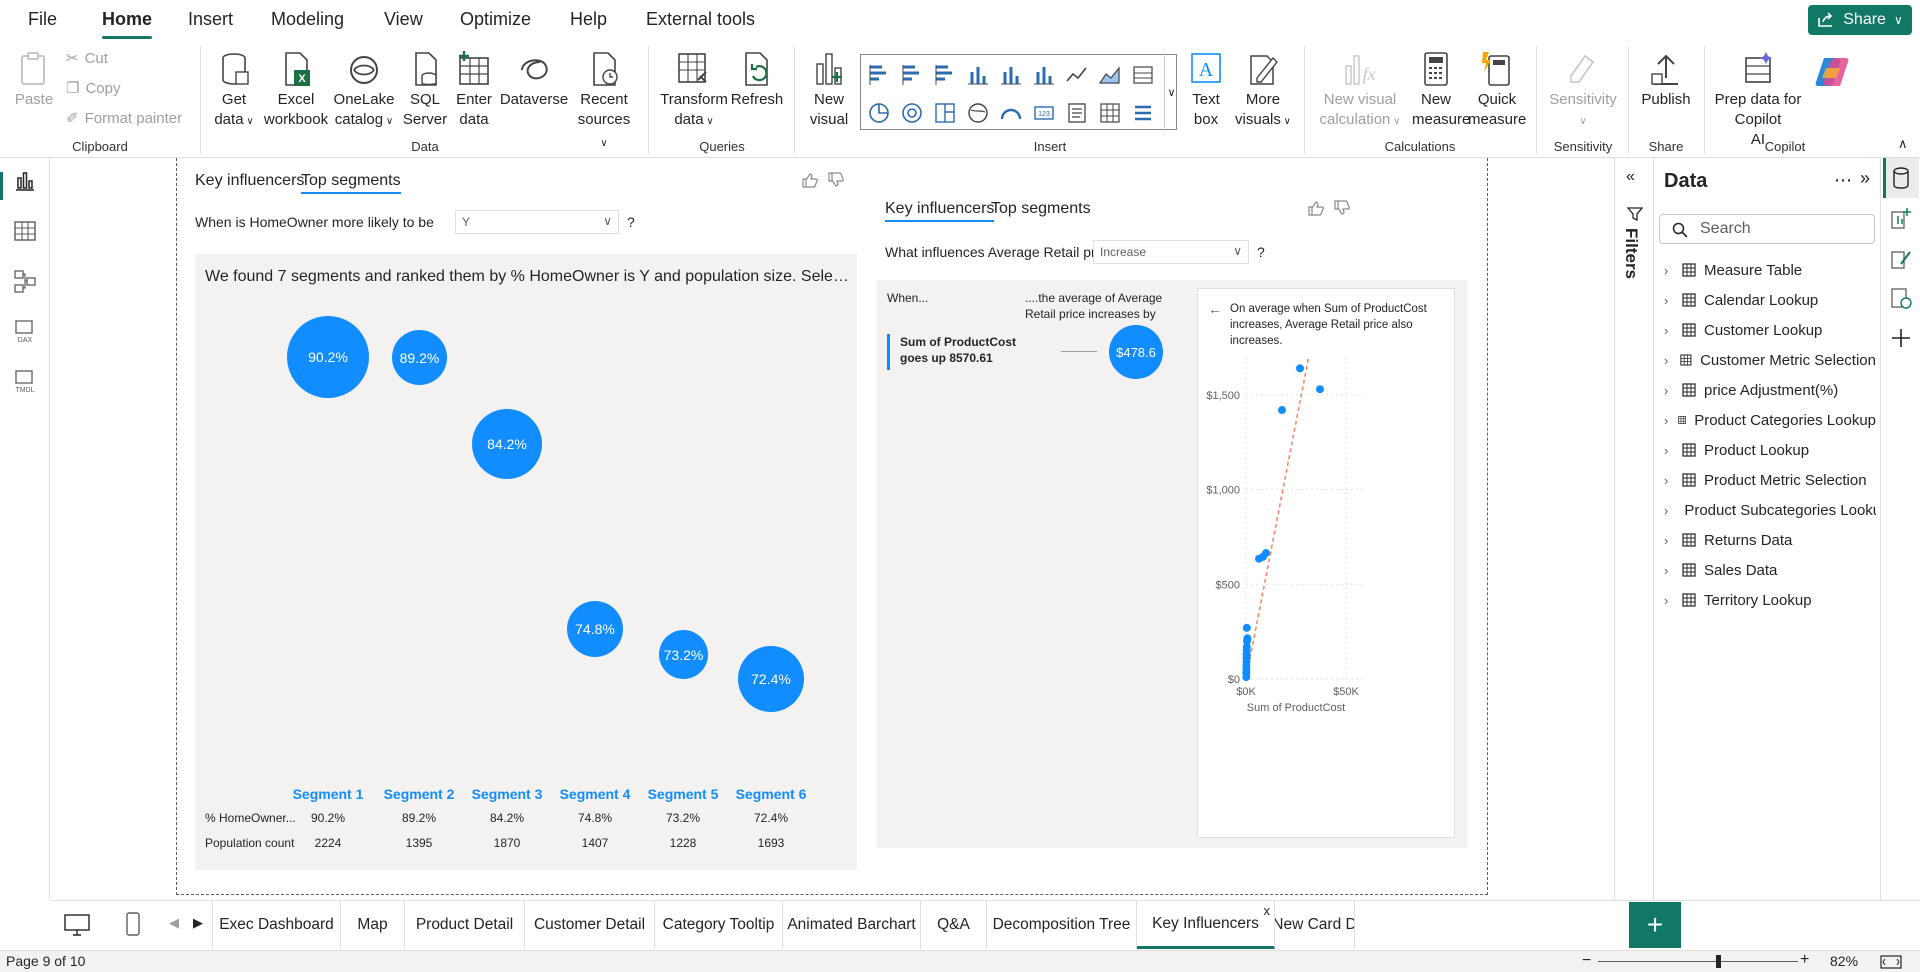 The image size is (1920, 972). I want to click on menu-optimize: Optimize, so click(495, 19).